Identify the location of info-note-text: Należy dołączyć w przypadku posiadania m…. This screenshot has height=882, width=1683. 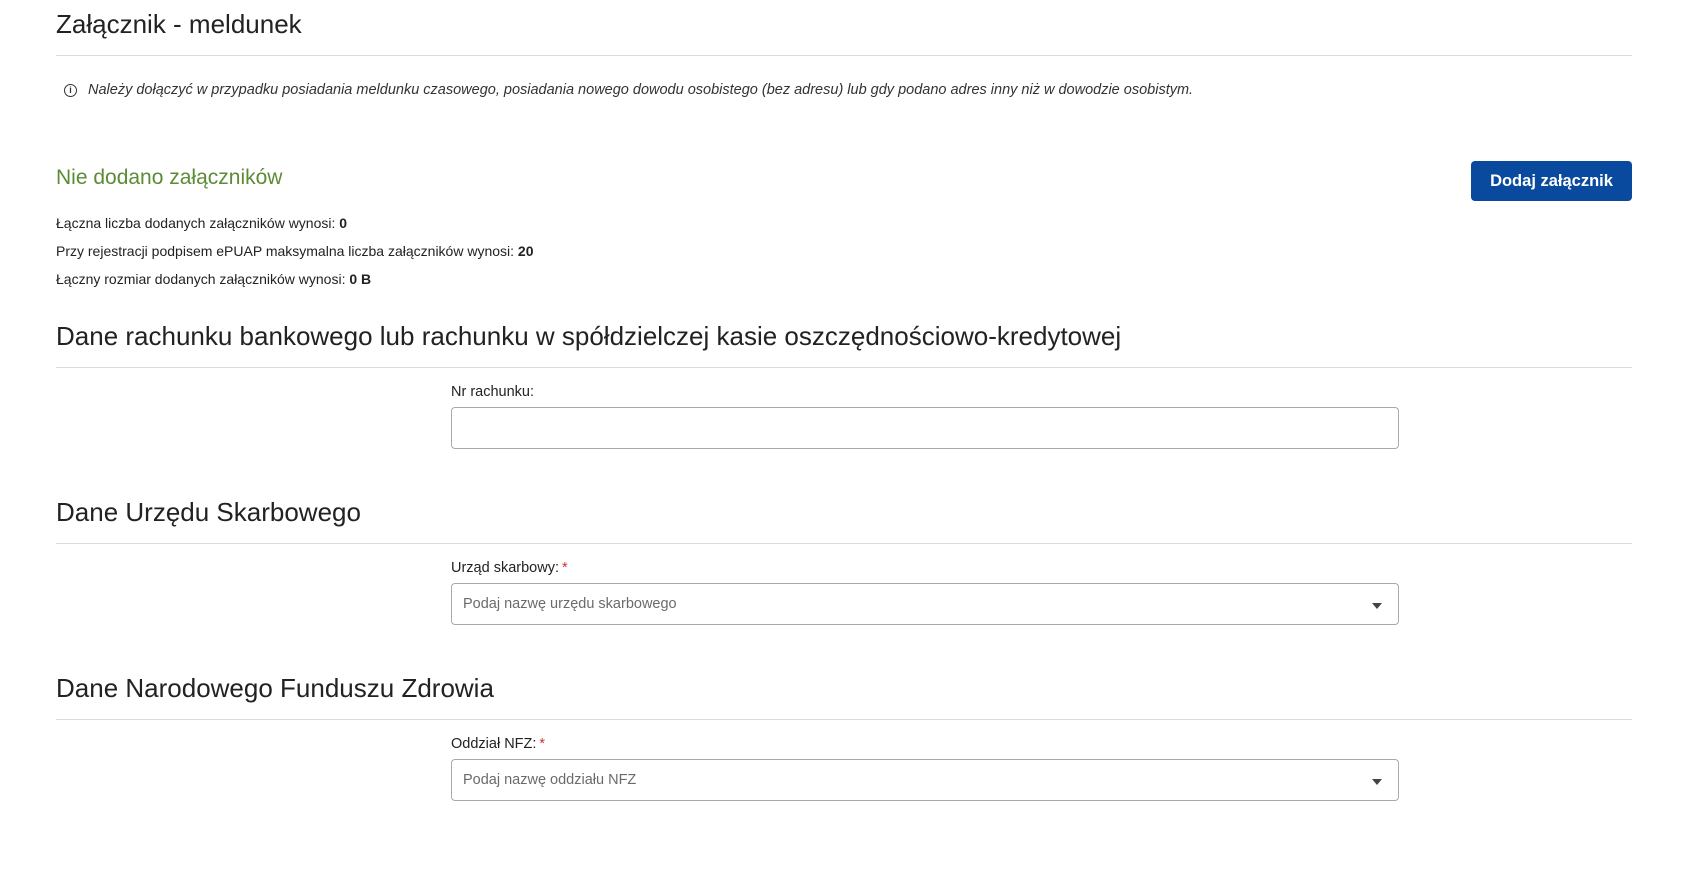
(641, 90).